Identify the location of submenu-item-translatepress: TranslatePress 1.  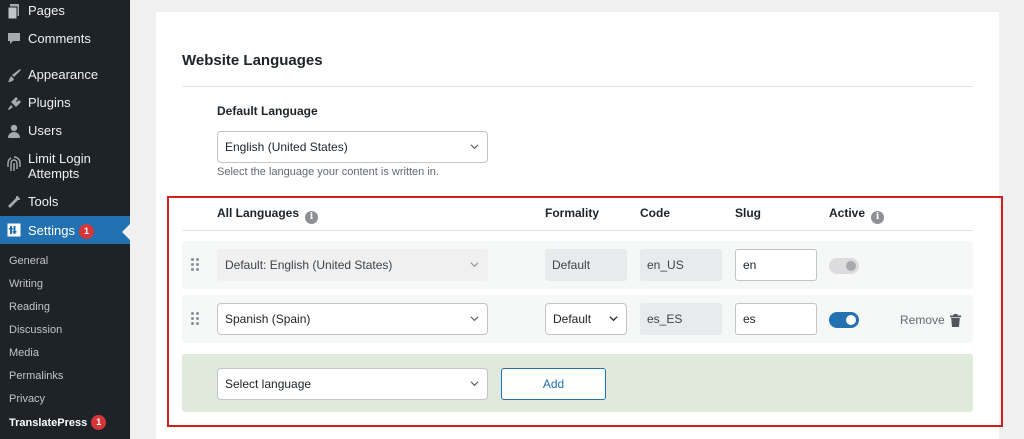
(58, 422).